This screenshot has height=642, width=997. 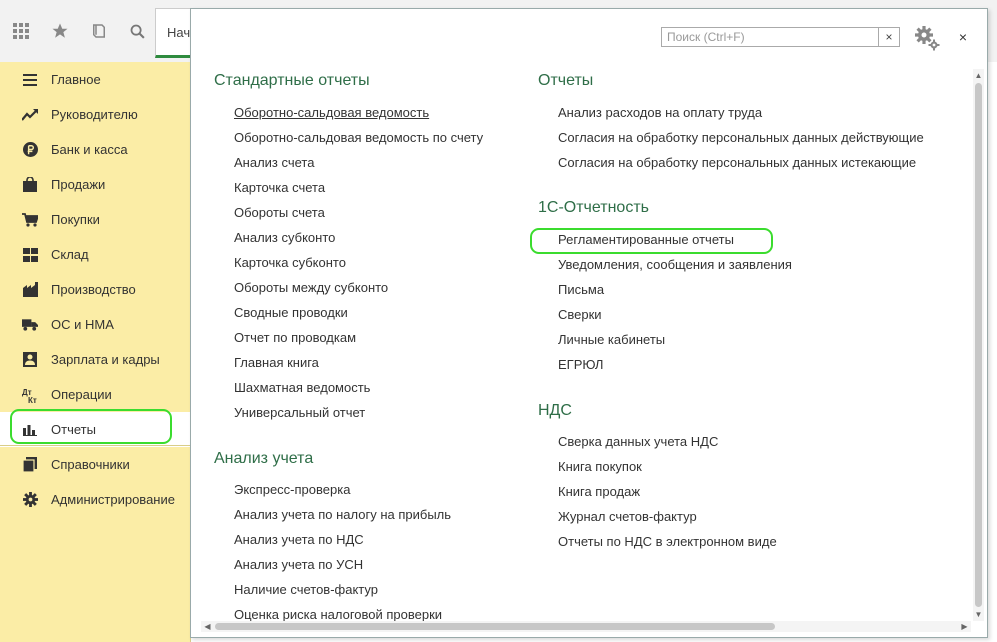 I want to click on report-link: Обороты между субконто, so click(x=311, y=287).